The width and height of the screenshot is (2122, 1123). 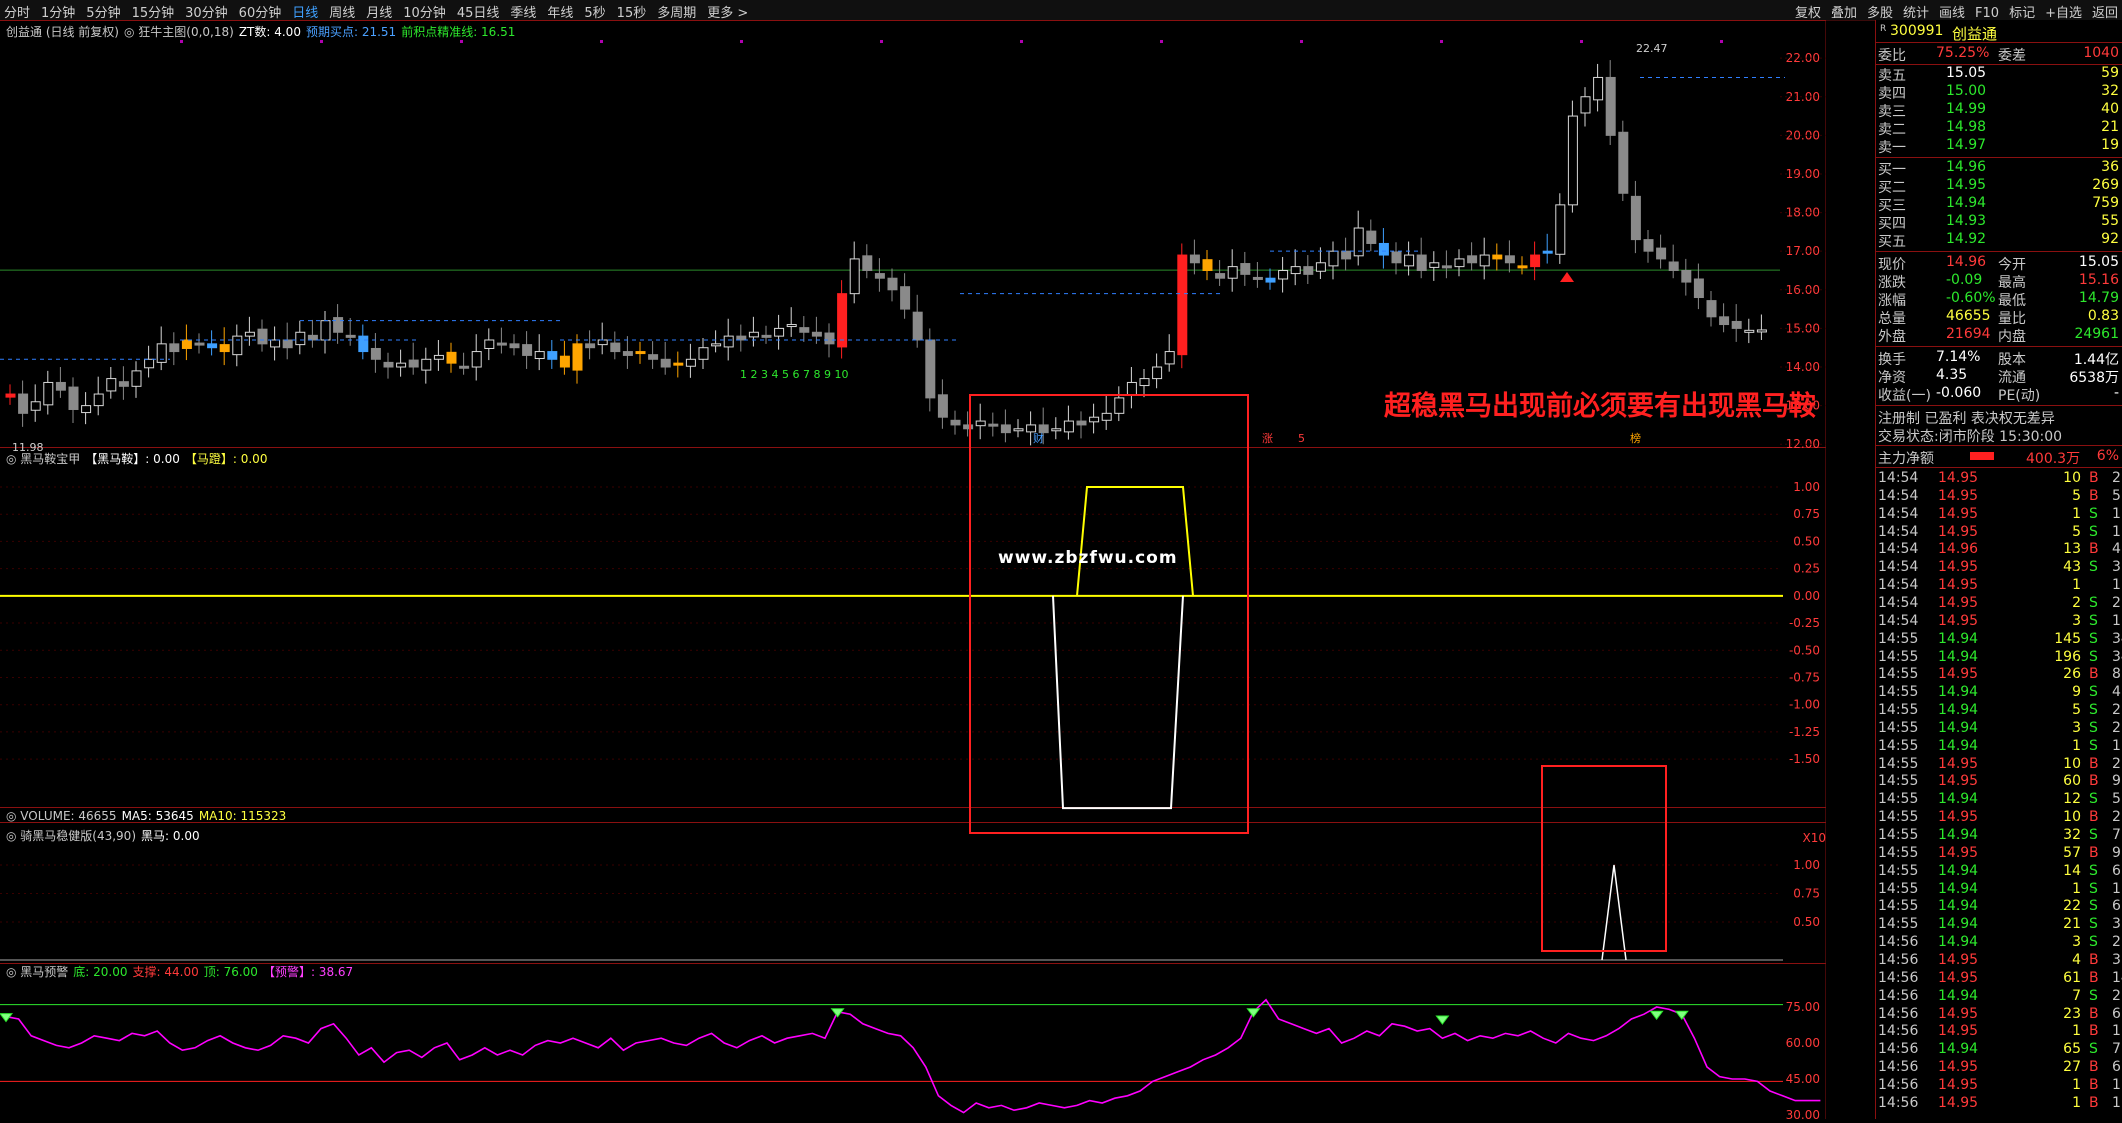 I want to click on period-tab: 45日线, so click(x=478, y=13).